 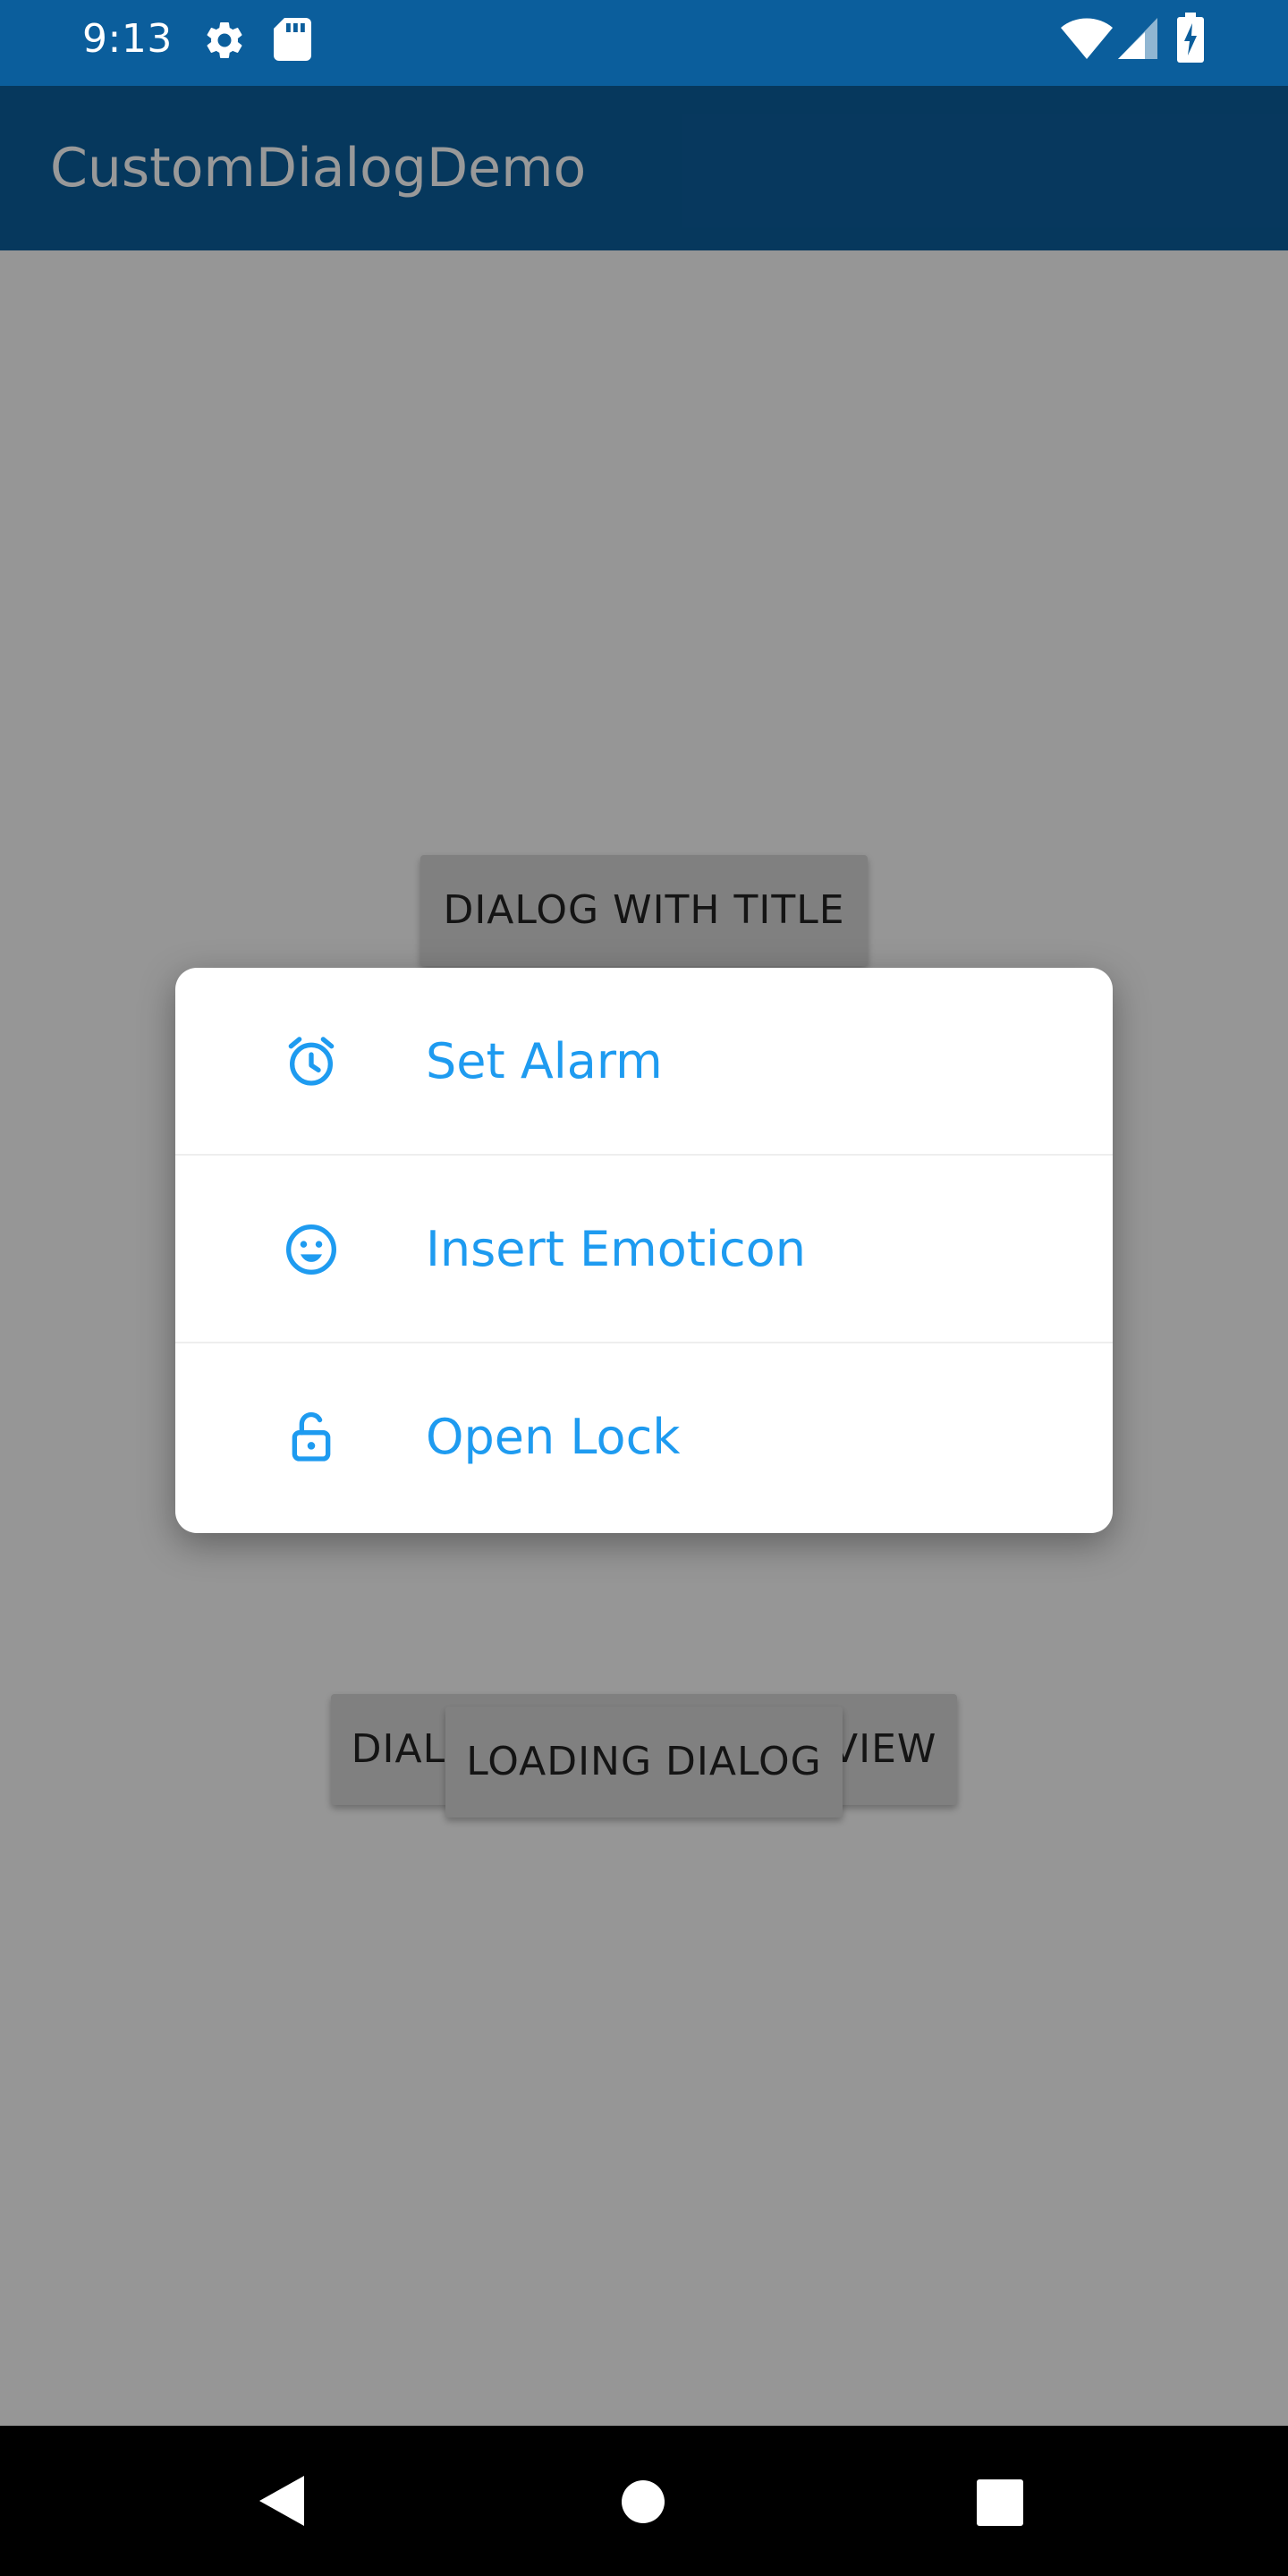 What do you see at coordinates (292, 39) in the screenshot?
I see `sd-card-icon` at bounding box center [292, 39].